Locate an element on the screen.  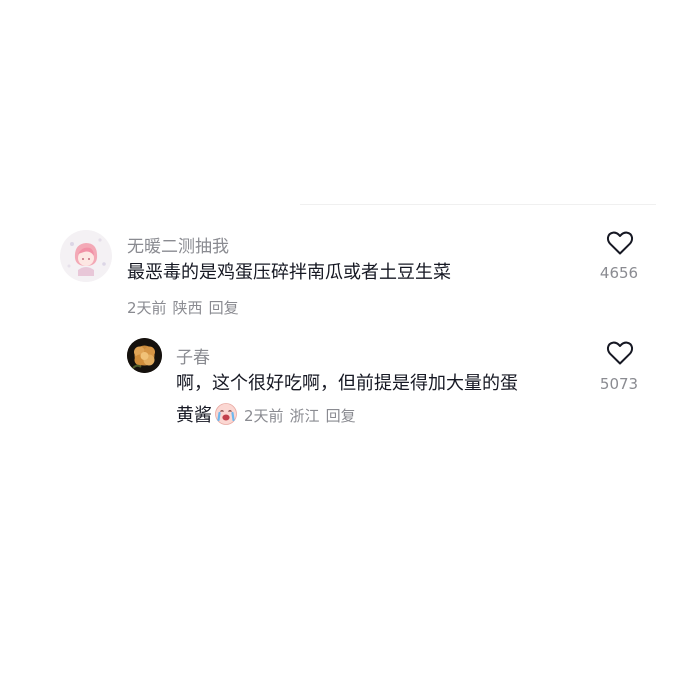
comment-text-line: 黄酱 is located at coordinates (194, 415).